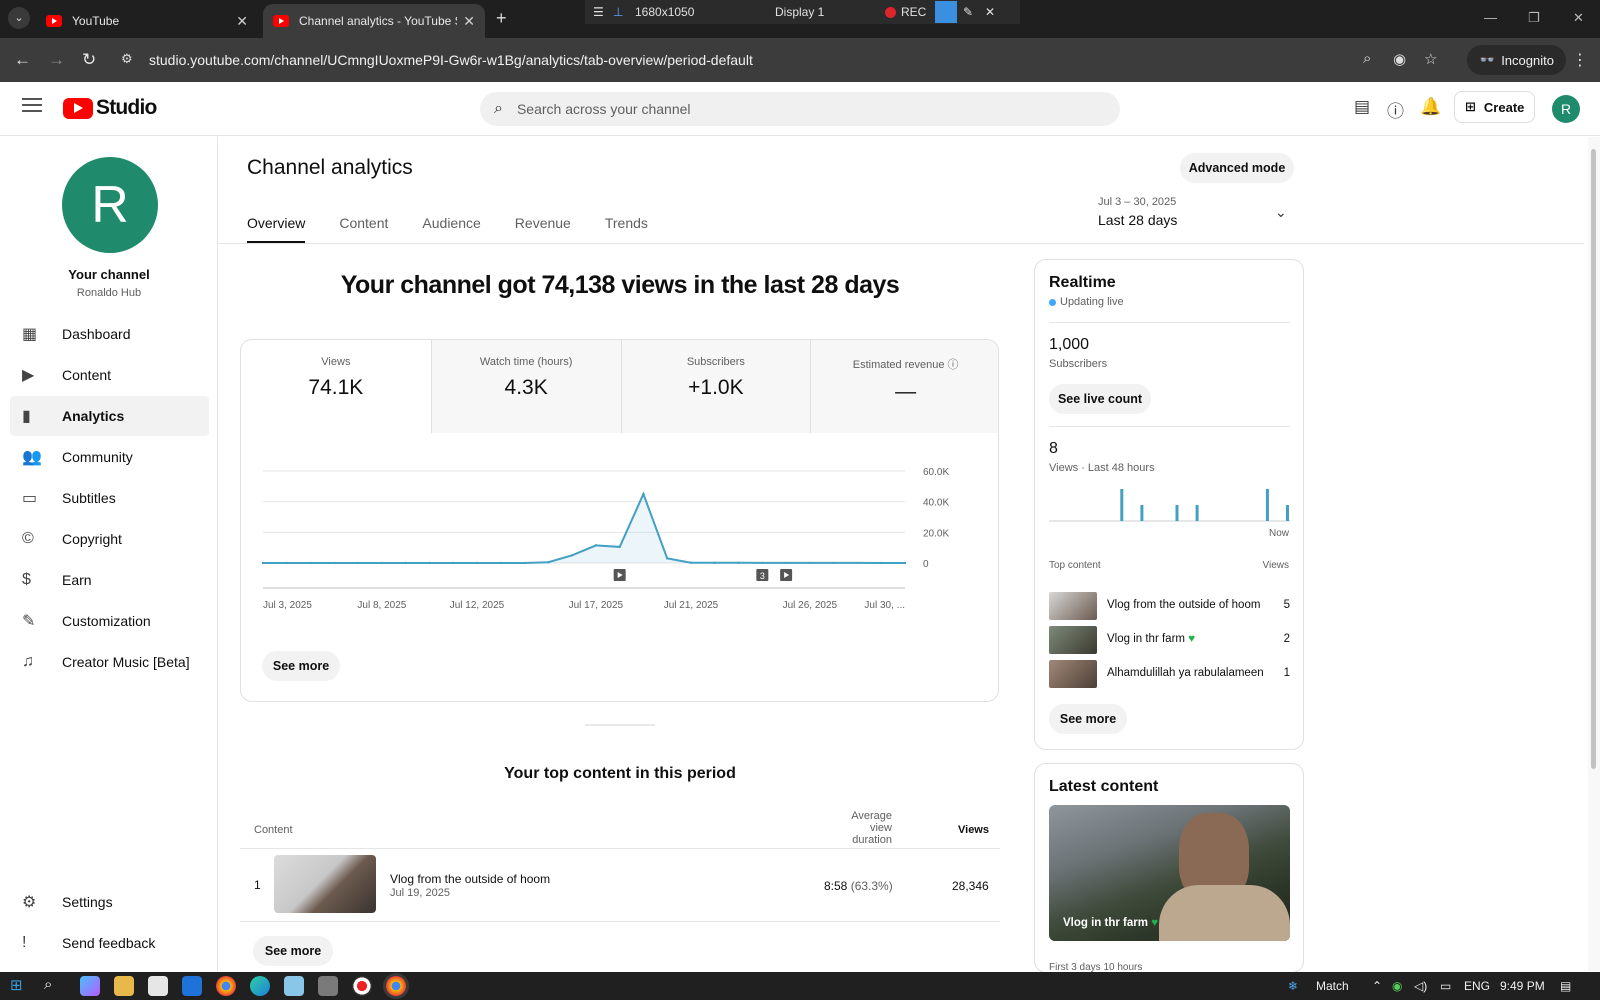 The height and width of the screenshot is (1000, 1600). Describe the element at coordinates (110, 108) in the screenshot. I see `studio-logo: Studio` at that location.